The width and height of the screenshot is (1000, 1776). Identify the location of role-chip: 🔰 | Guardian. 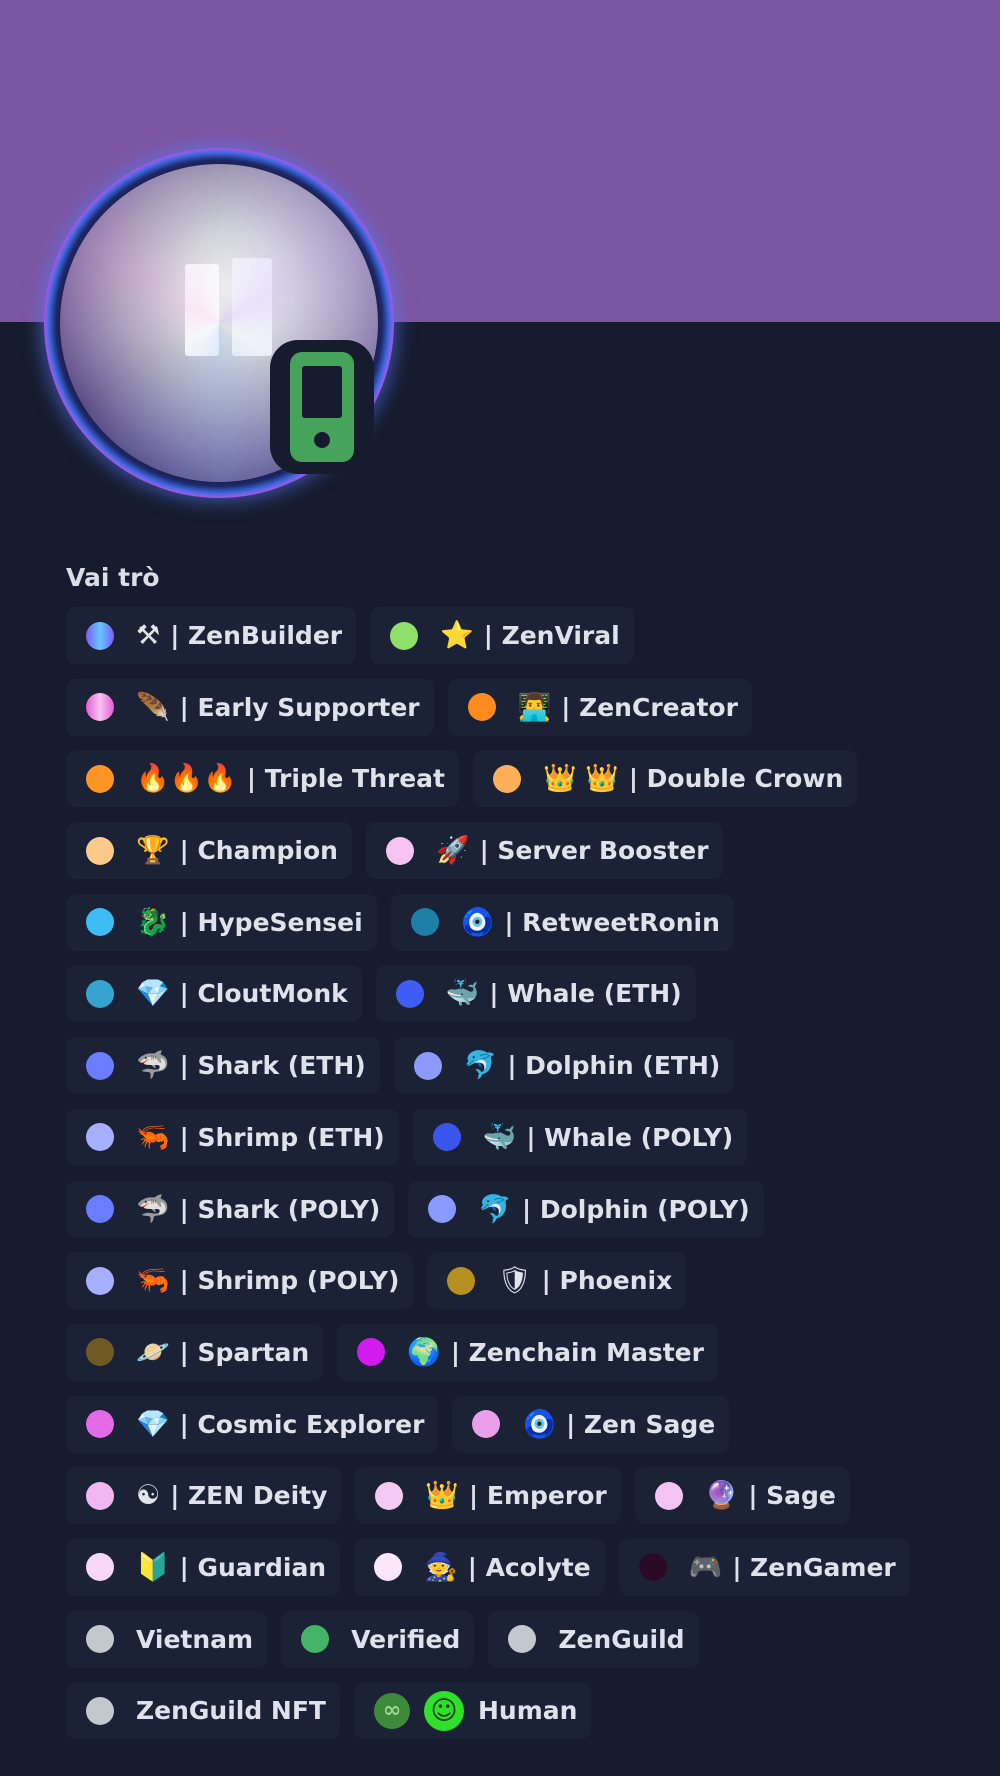
(203, 1567).